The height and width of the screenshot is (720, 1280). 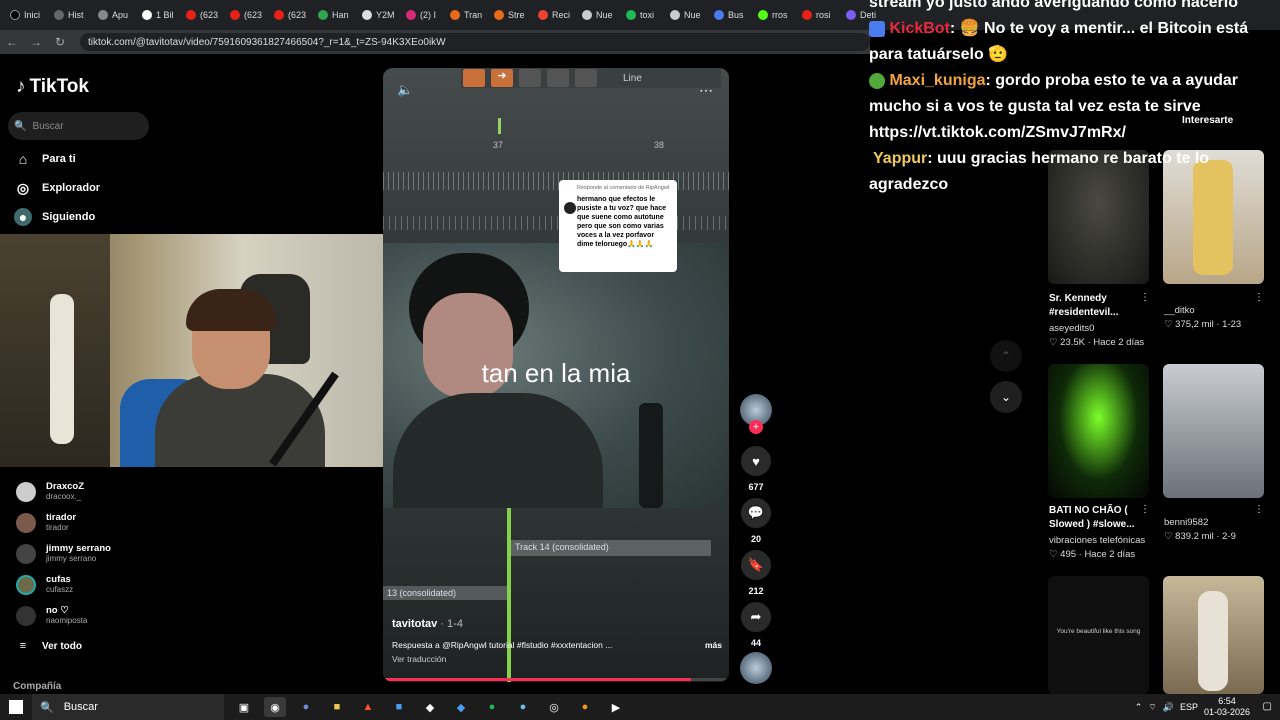 What do you see at coordinates (756, 521) in the screenshot?
I see `comment-button: 💬 20` at bounding box center [756, 521].